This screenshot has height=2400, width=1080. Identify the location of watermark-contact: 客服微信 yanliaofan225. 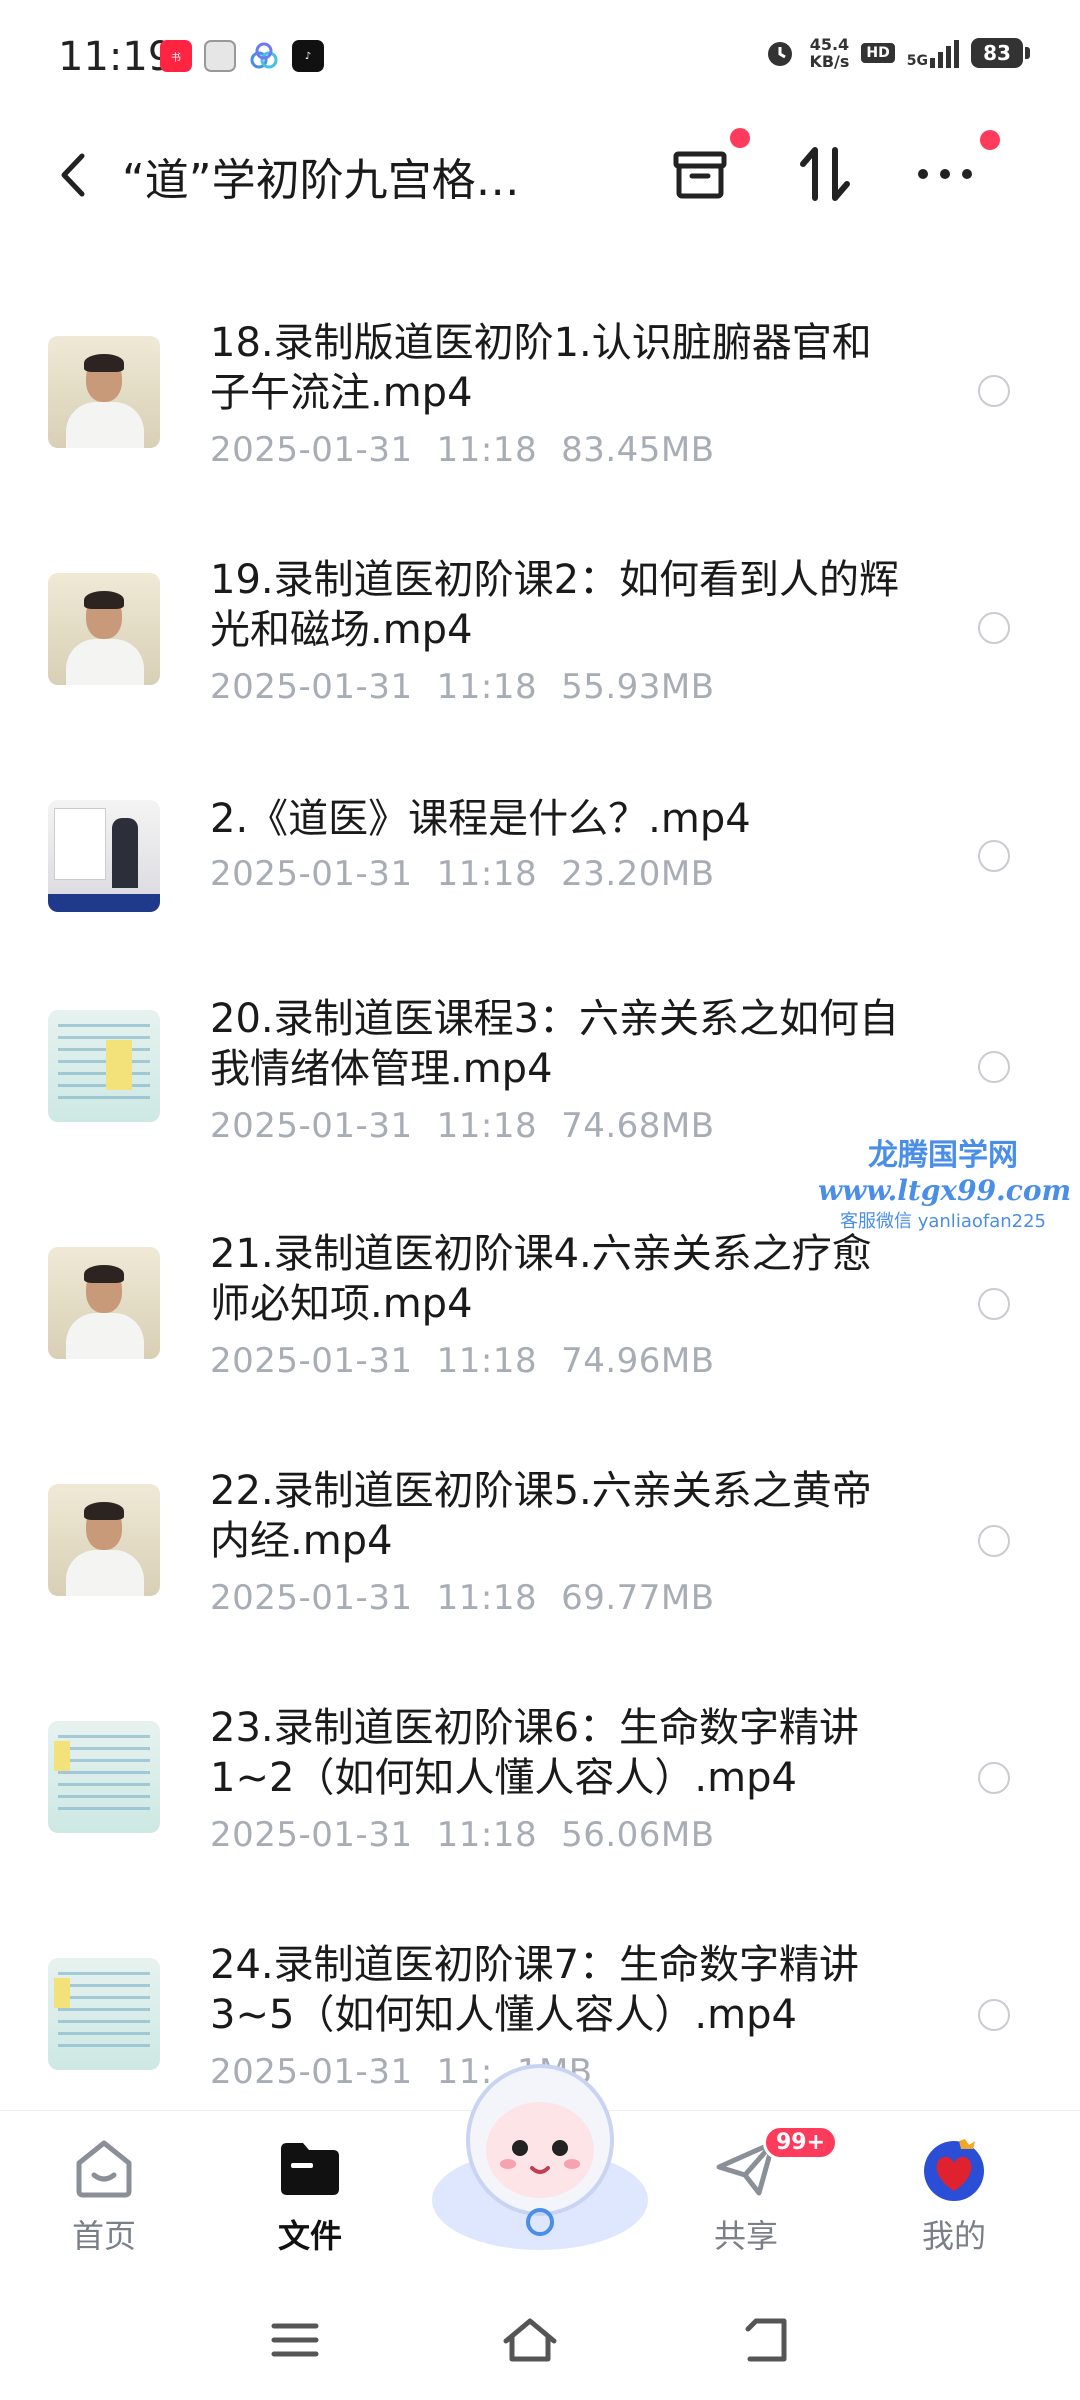
(943, 1221).